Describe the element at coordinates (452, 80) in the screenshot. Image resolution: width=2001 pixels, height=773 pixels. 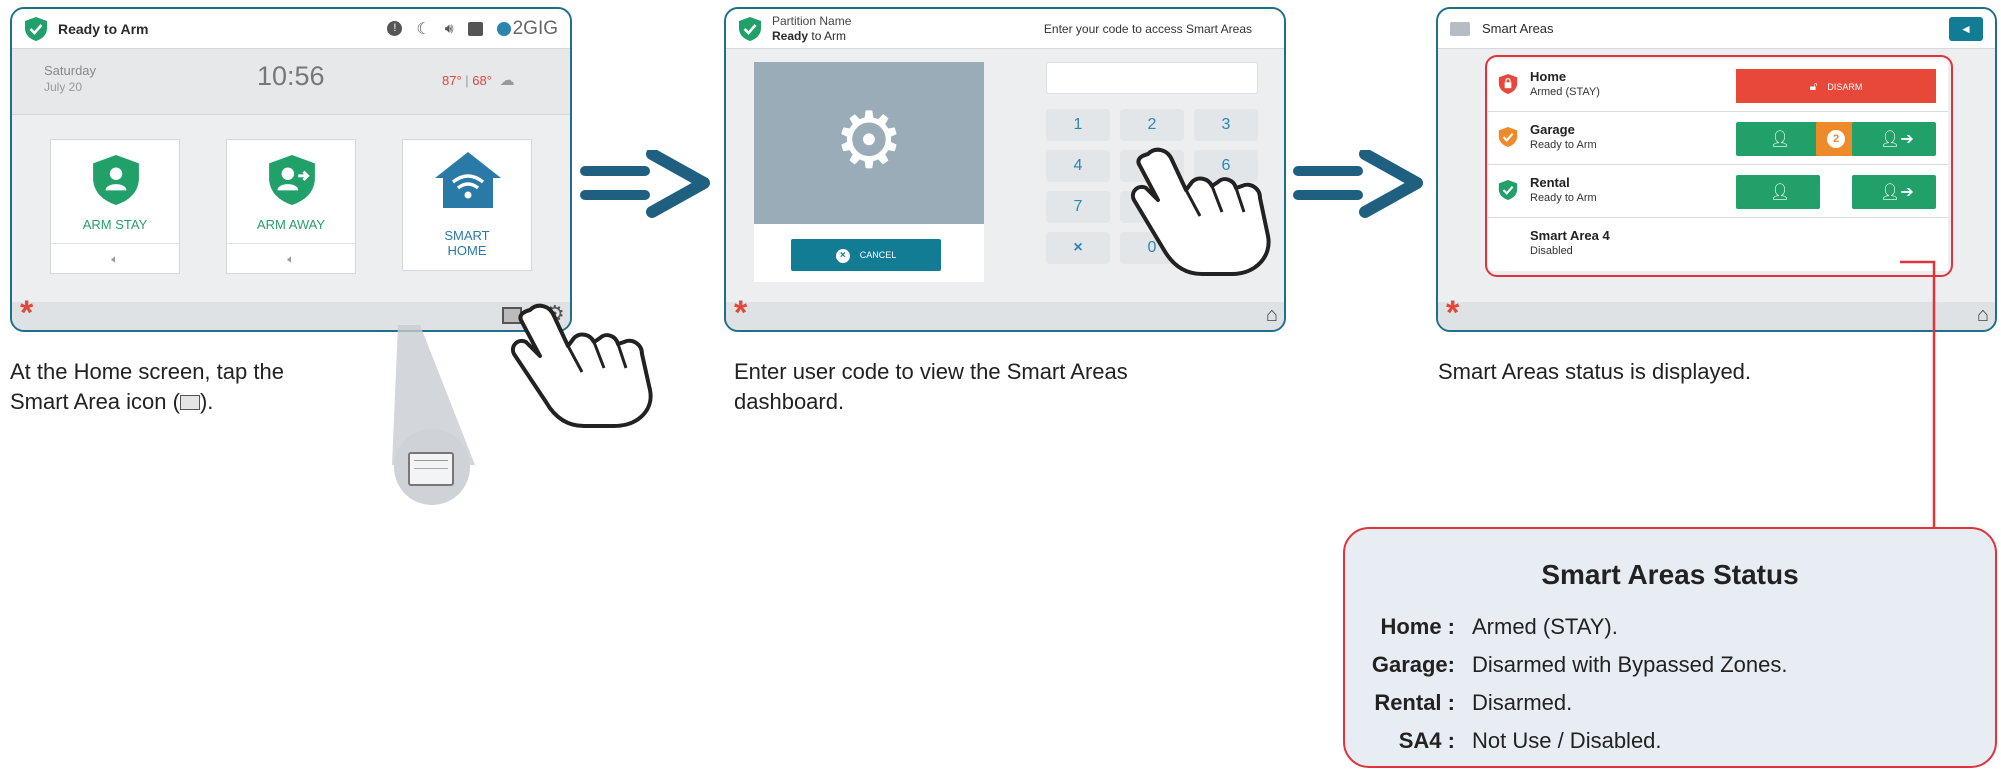
I see `temp-high: 87°` at that location.